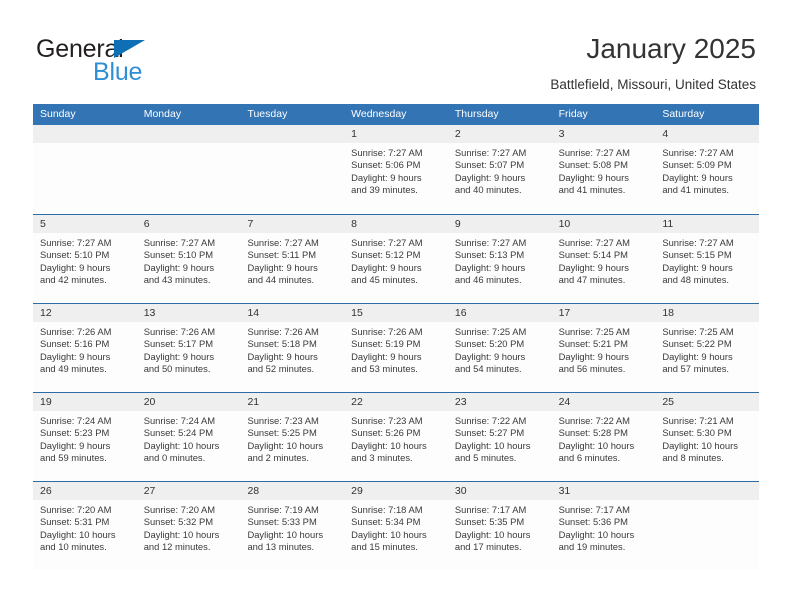 The image size is (792, 612). What do you see at coordinates (178, 522) in the screenshot?
I see `sunset-text: Sunset: 5:32 PM` at bounding box center [178, 522].